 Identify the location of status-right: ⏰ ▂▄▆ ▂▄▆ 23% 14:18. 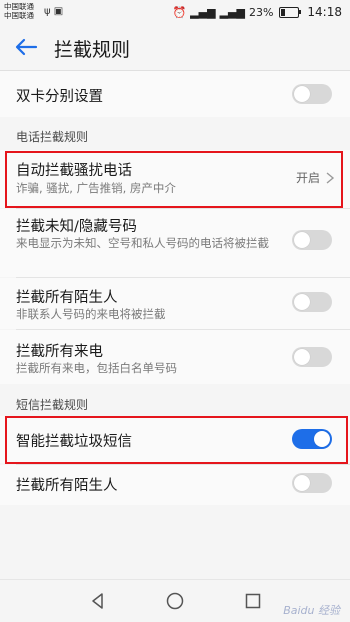
(257, 12).